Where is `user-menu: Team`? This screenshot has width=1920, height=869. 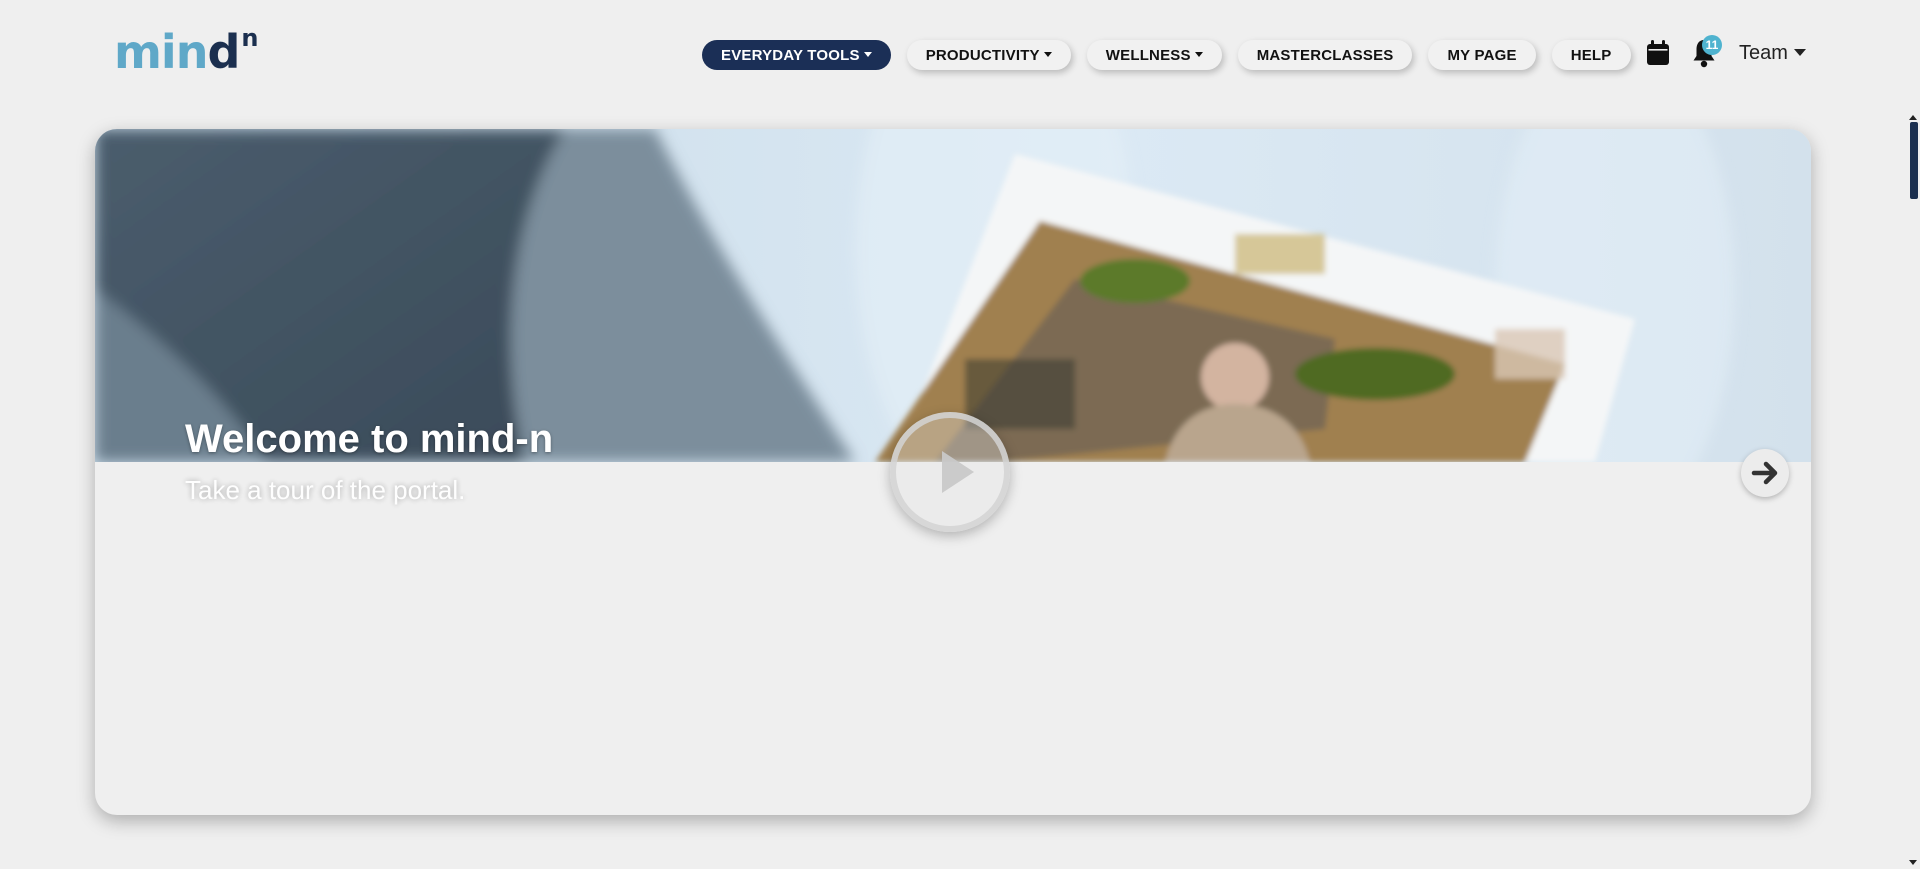 user-menu: Team is located at coordinates (1772, 53).